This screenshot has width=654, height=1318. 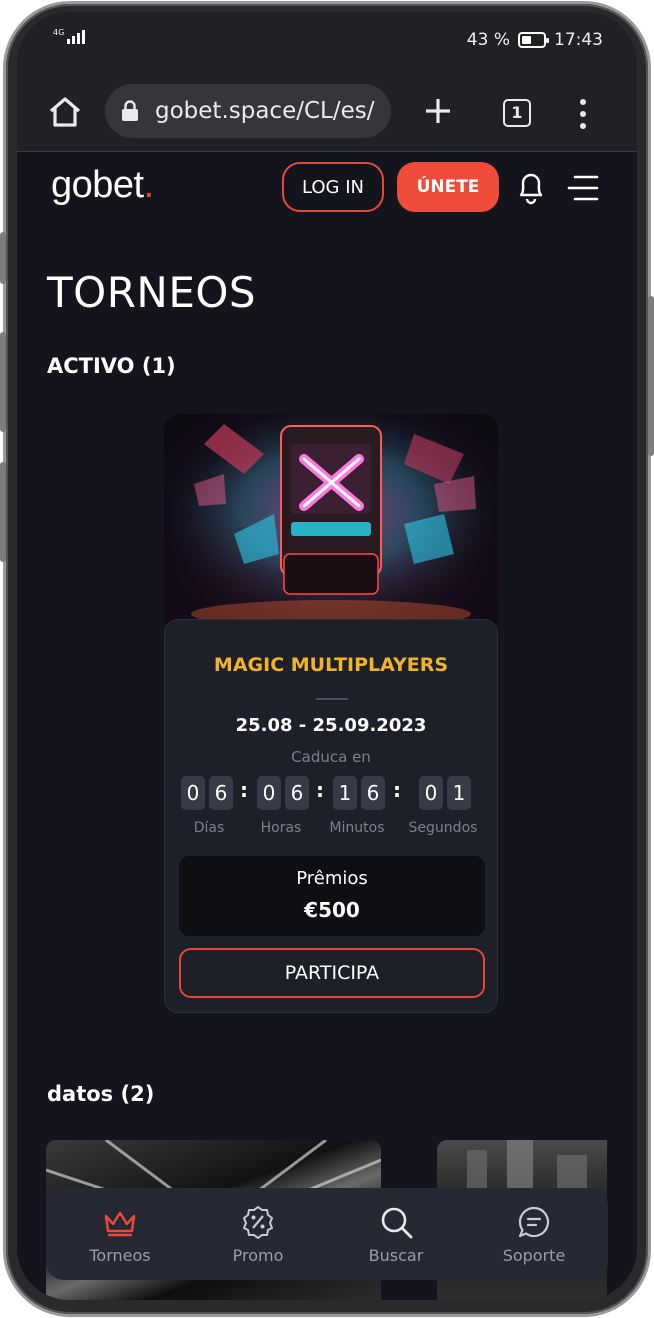 What do you see at coordinates (209, 828) in the screenshot?
I see `countdown-unit-days: Días` at bounding box center [209, 828].